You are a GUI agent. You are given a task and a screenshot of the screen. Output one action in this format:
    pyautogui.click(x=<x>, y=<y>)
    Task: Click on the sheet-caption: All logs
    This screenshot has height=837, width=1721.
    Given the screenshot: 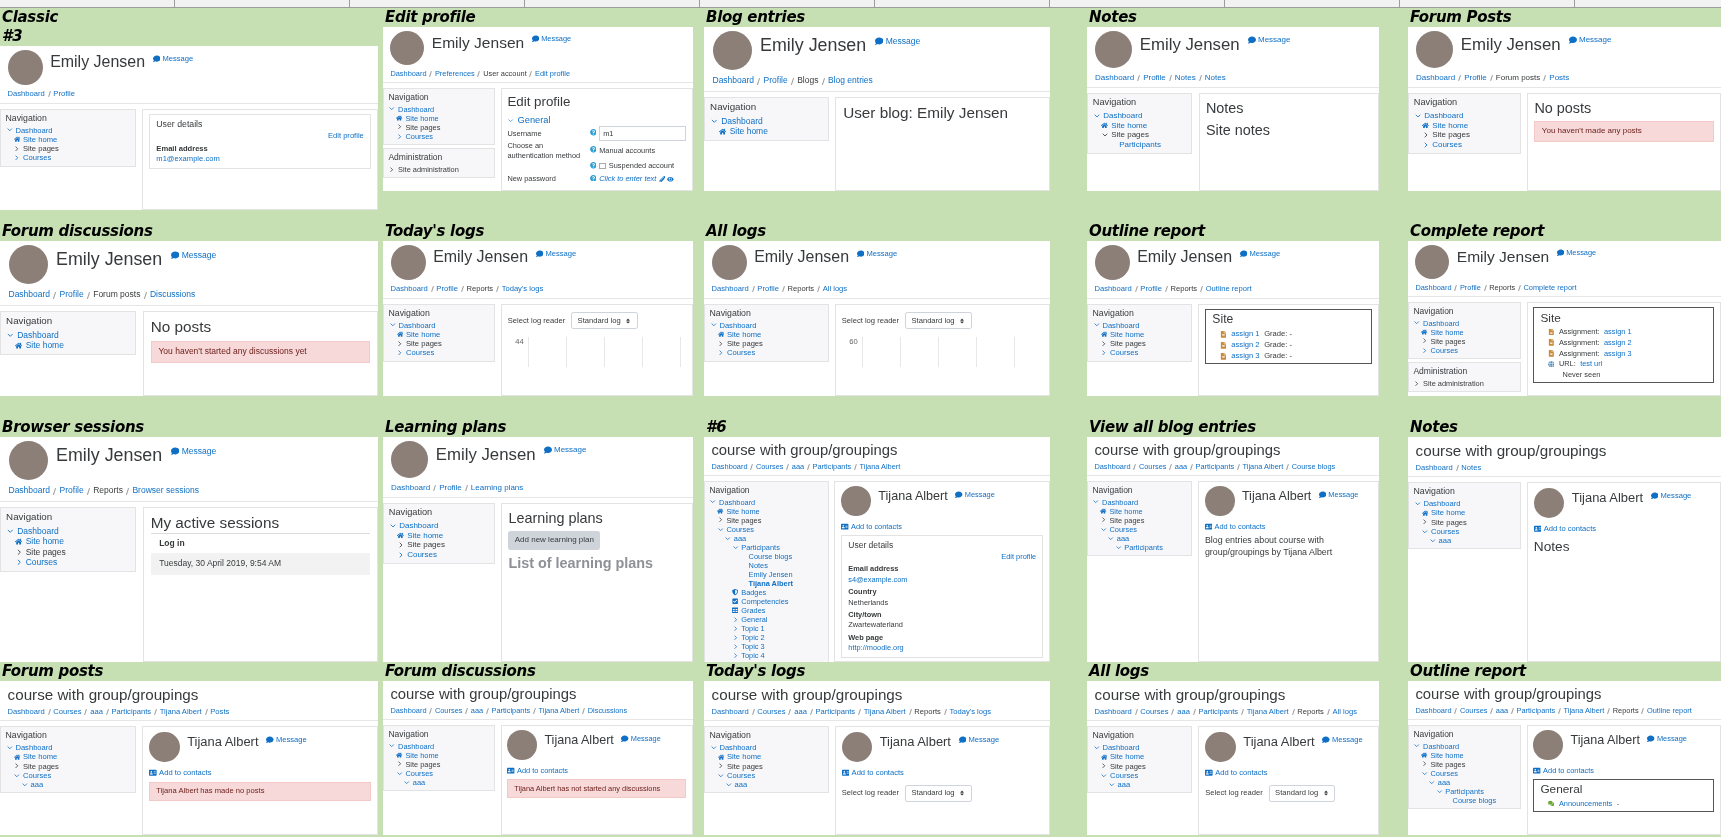 What is the action you would take?
    pyautogui.click(x=735, y=231)
    